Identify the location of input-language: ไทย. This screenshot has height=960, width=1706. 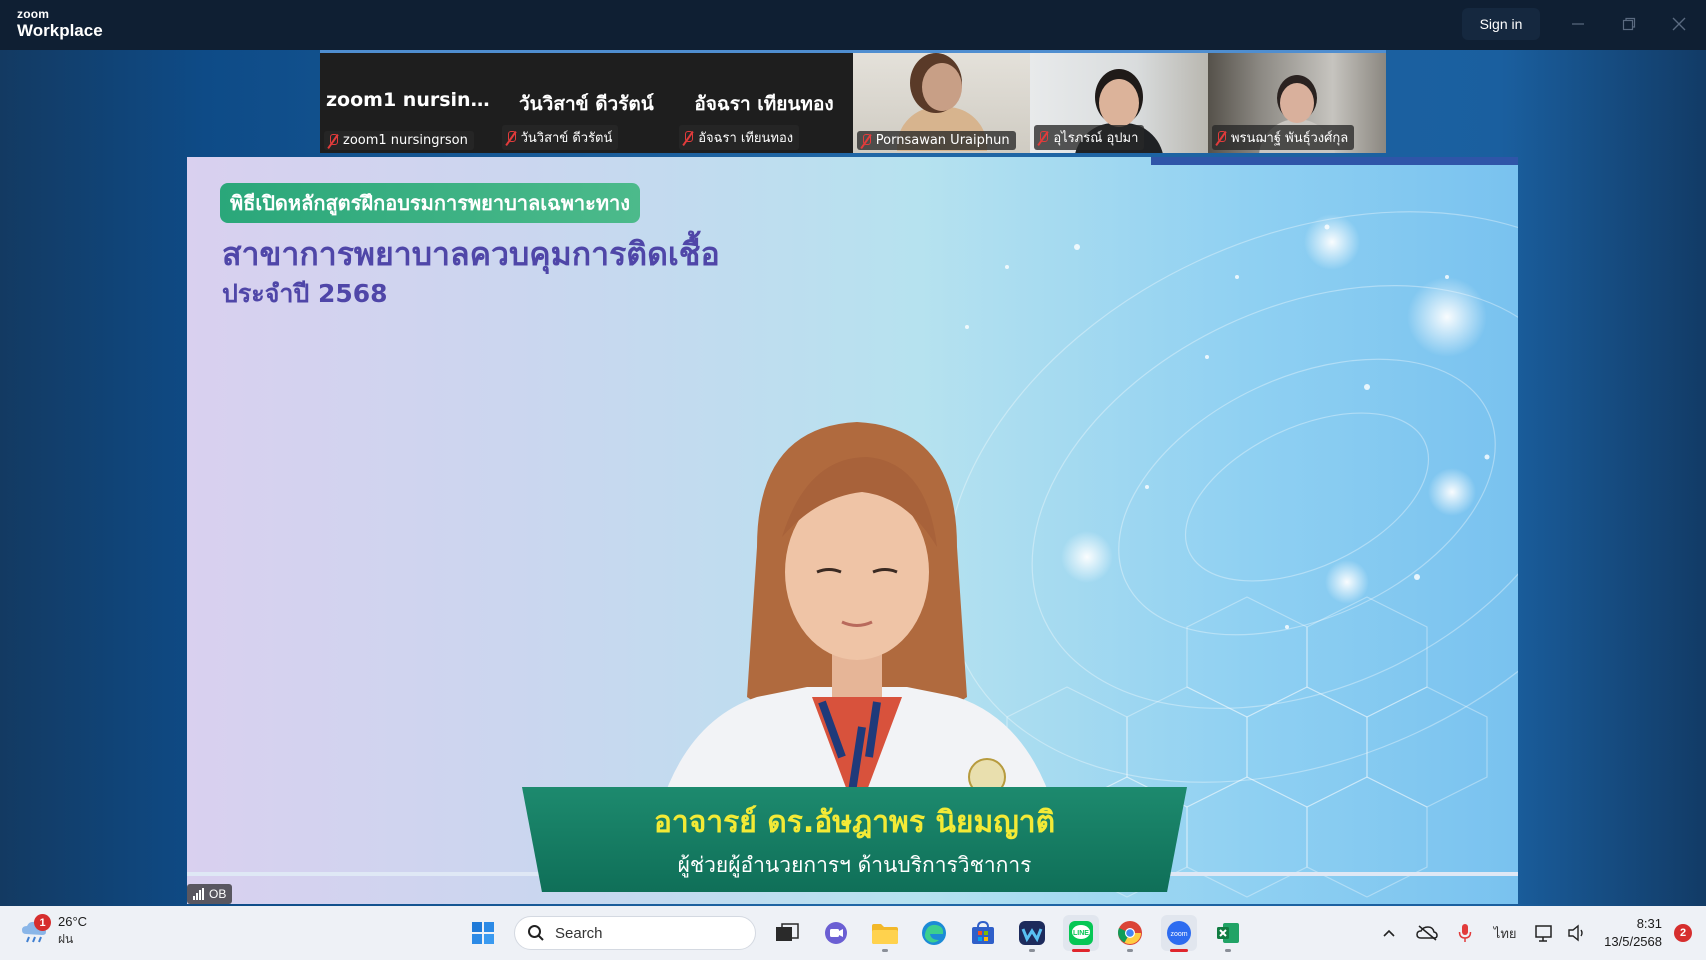
(1505, 933).